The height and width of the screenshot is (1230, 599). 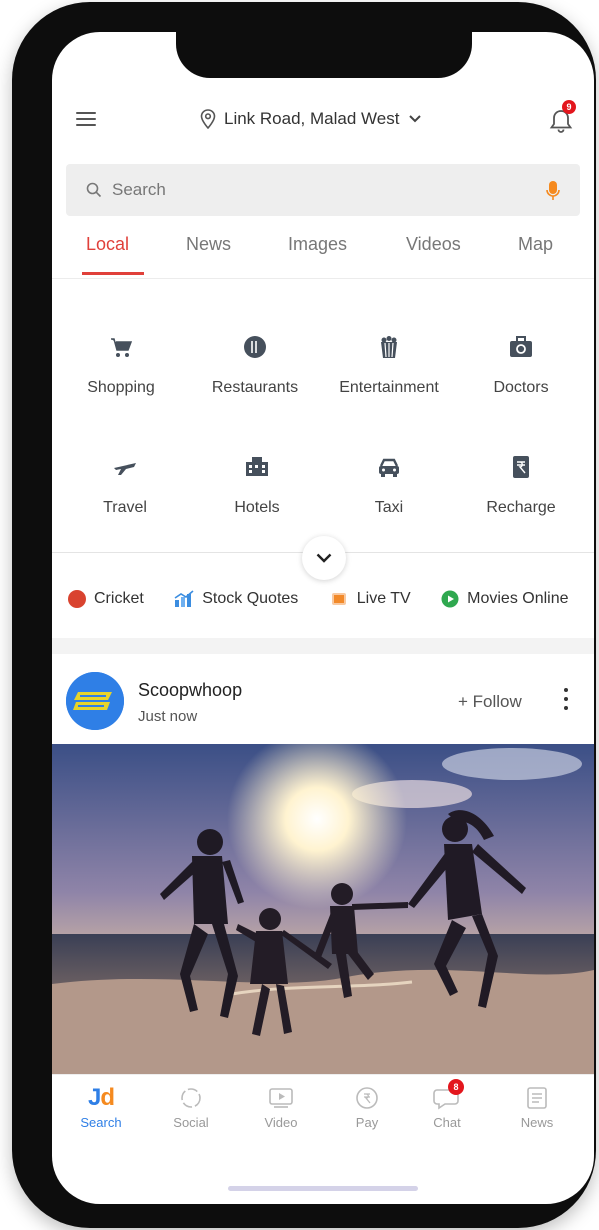 I want to click on category-label: Doctors, so click(x=521, y=387).